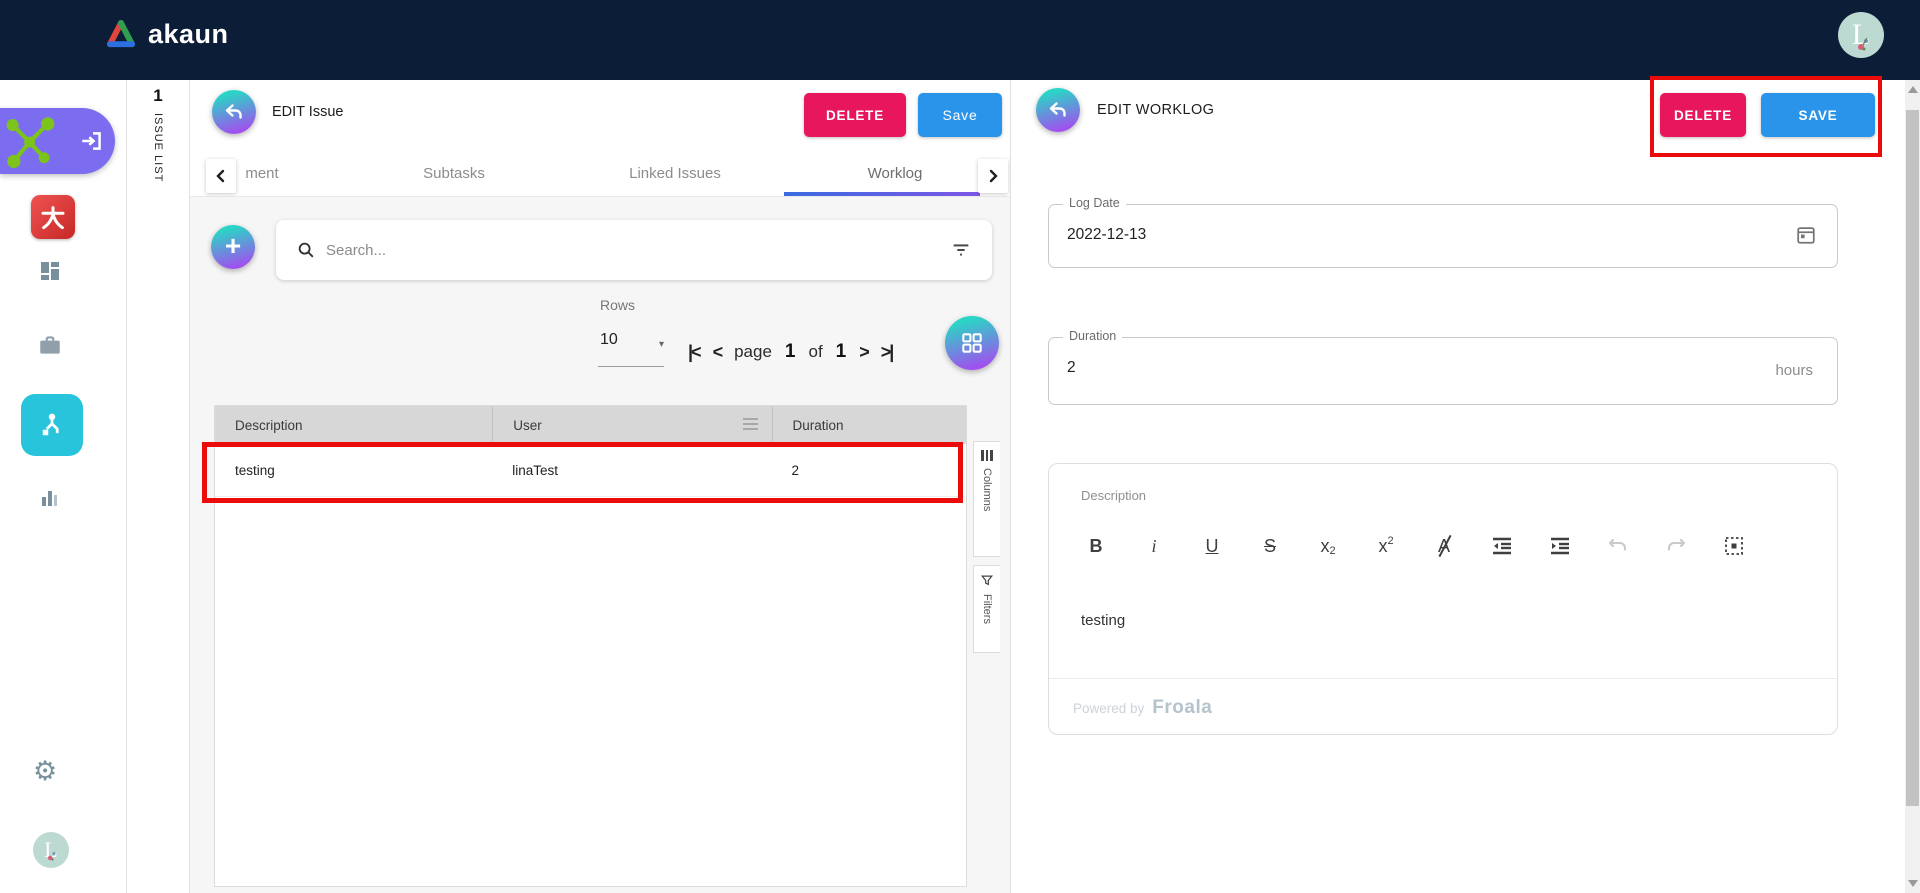  Describe the element at coordinates (718, 352) in the screenshot. I see `prev-page-button: <` at that location.